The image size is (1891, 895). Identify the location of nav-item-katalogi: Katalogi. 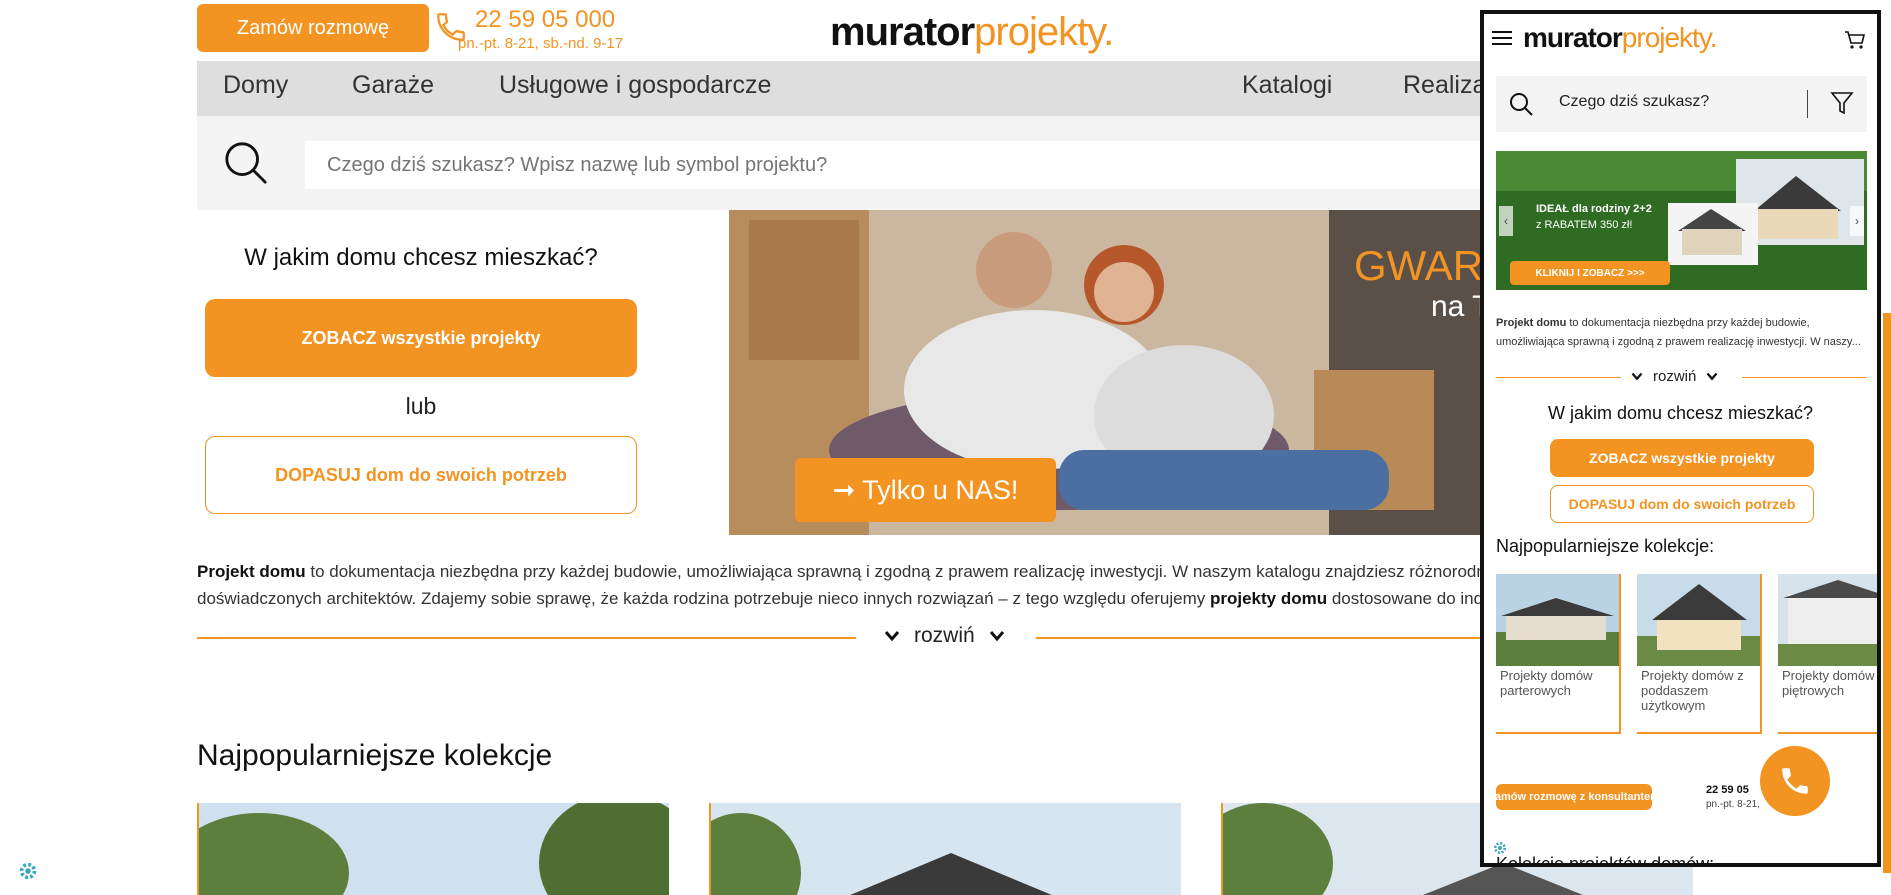
(1287, 85).